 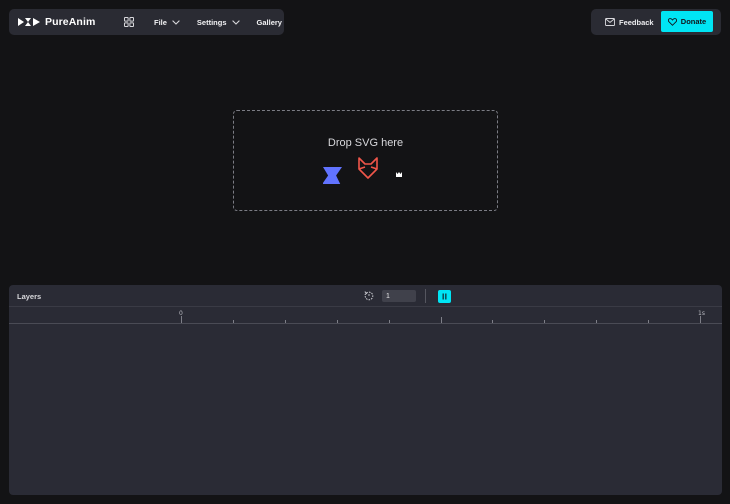 I want to click on svg-drop-zone: Drop SVG here, so click(x=365, y=160).